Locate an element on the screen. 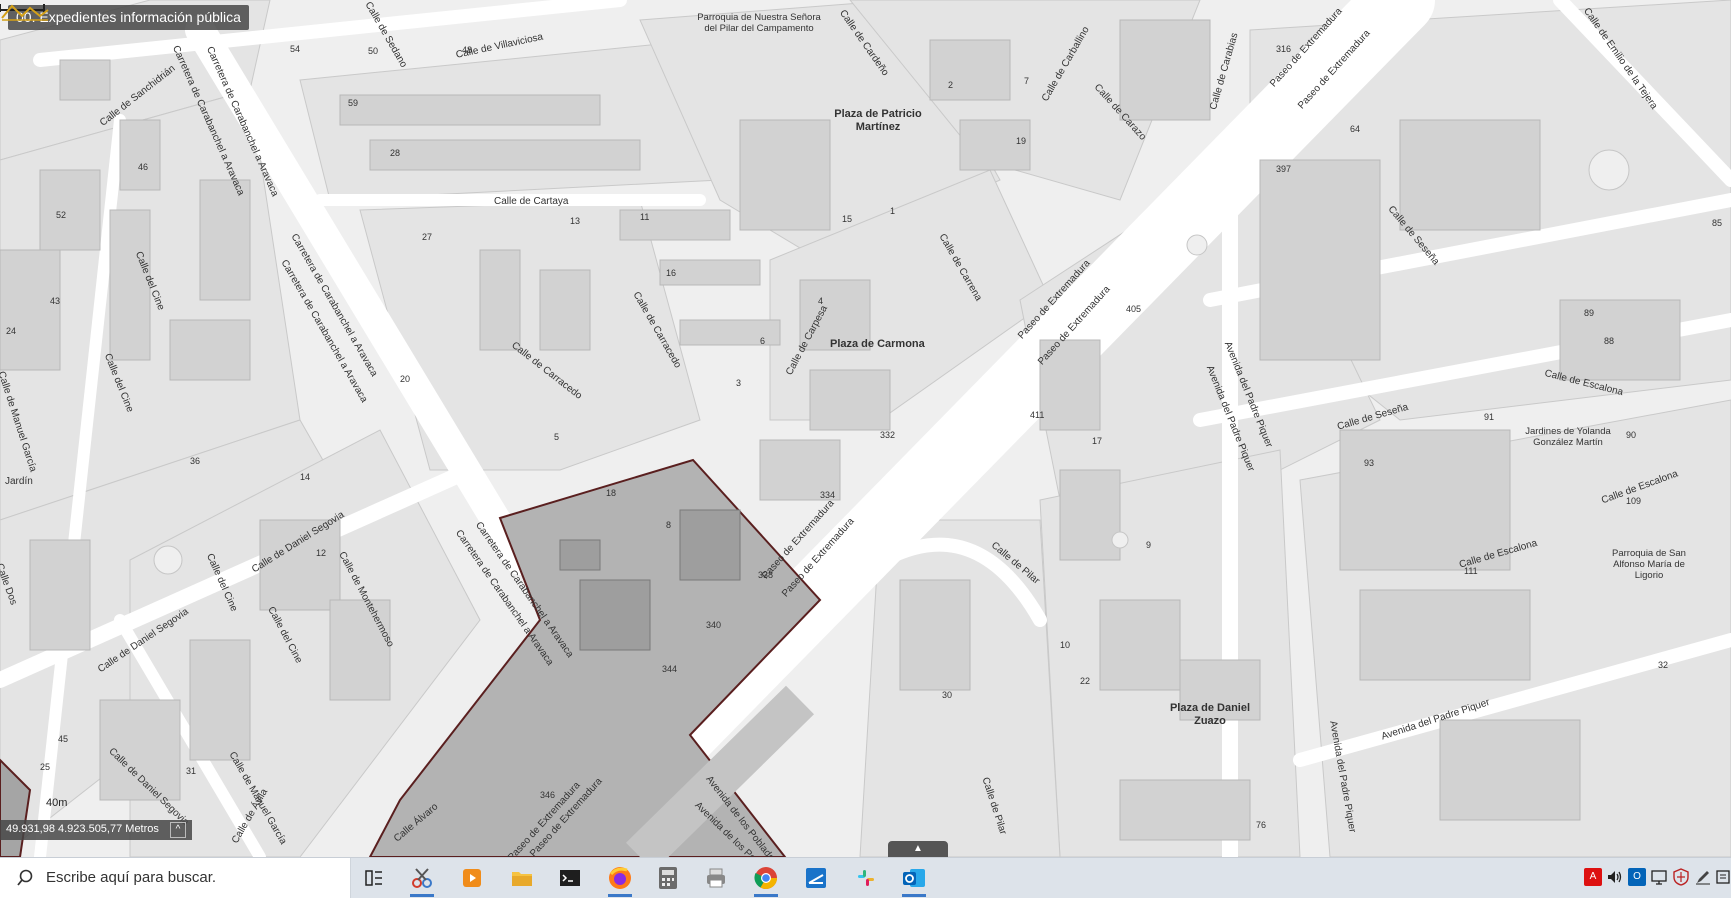 The image size is (1731, 898). house-number: 50 is located at coordinates (373, 51).